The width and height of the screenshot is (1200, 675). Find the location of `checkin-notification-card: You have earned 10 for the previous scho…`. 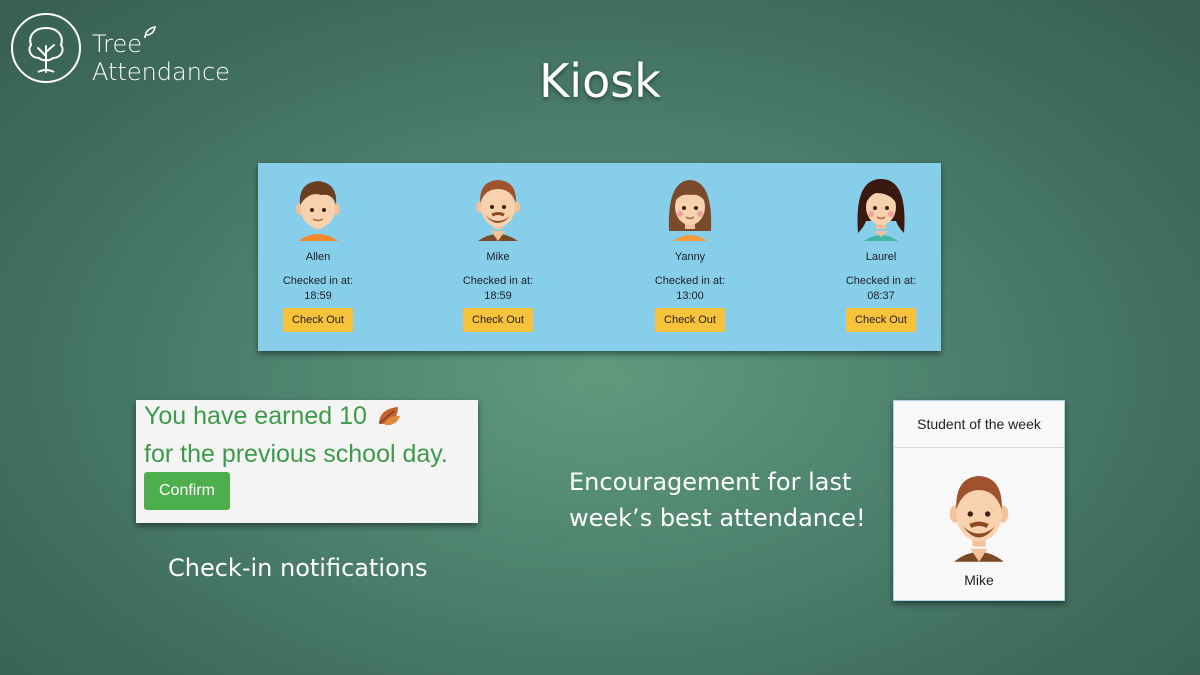

checkin-notification-card: You have earned 10 for the previous scho… is located at coordinates (307, 461).